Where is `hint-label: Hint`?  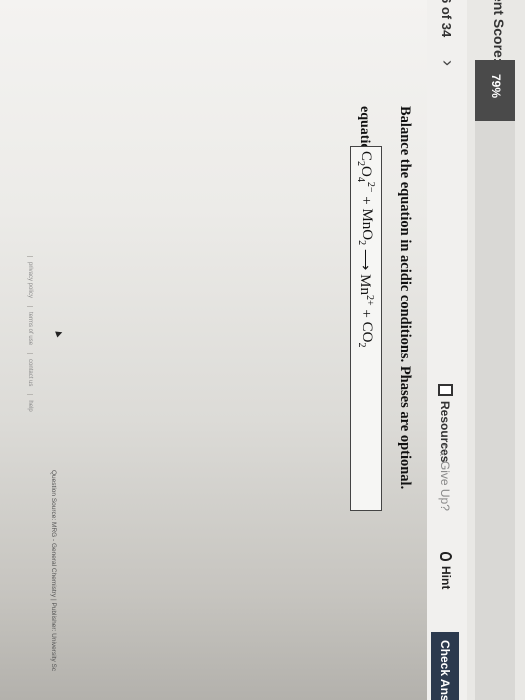
hint-label: Hint is located at coordinates (446, 578).